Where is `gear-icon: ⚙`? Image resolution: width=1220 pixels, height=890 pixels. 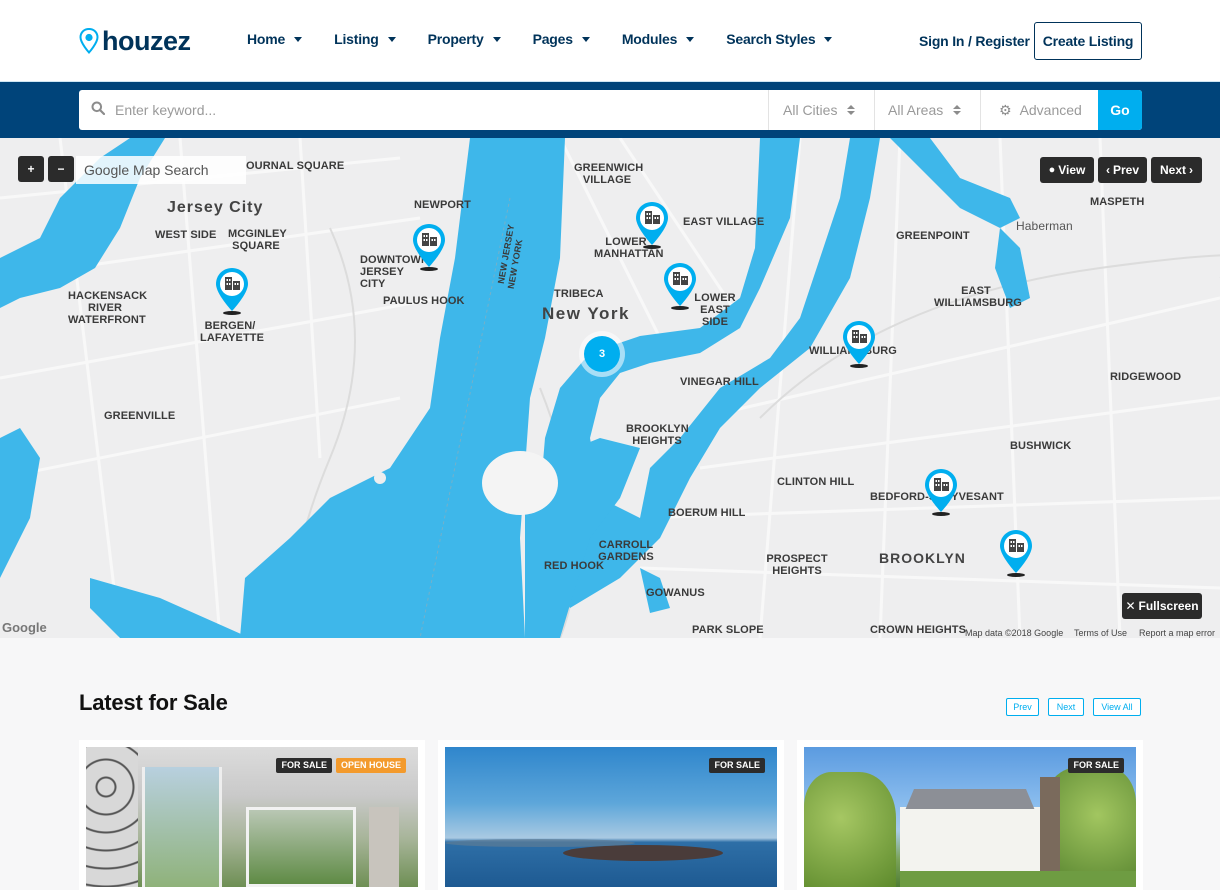
gear-icon: ⚙ is located at coordinates (1005, 109).